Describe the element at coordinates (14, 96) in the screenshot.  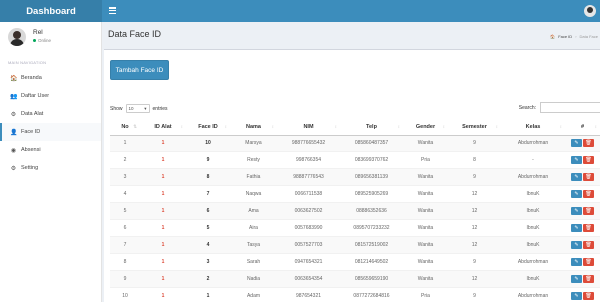
I see `users-icon: 👥` at that location.